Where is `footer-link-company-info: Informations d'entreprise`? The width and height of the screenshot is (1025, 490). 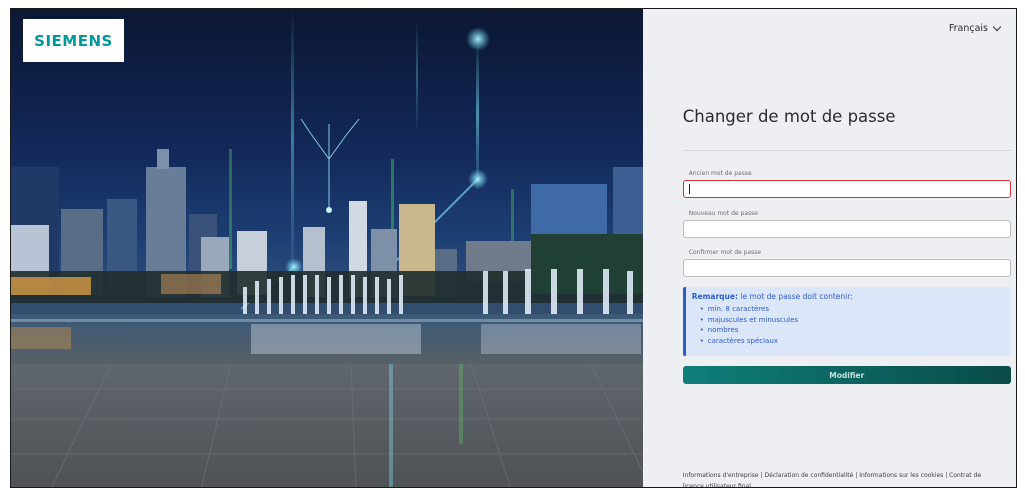
footer-link-company-info: Informations d'entreprise is located at coordinates (721, 475).